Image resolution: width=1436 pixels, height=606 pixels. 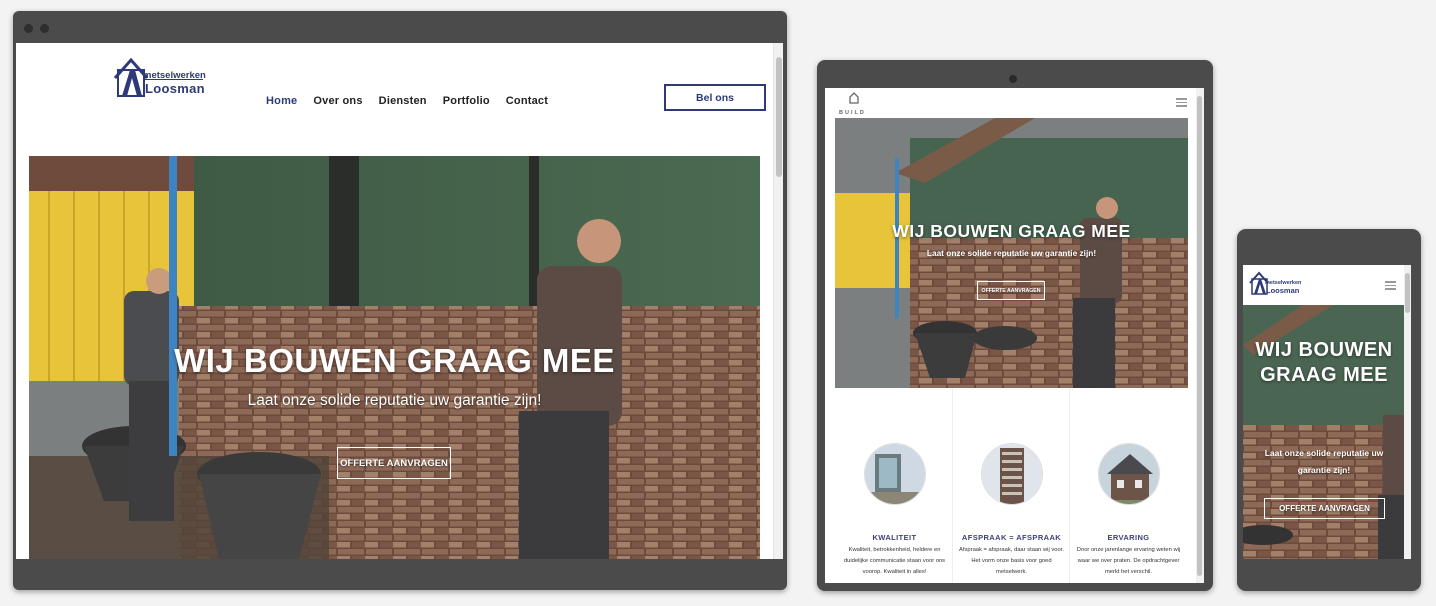 What do you see at coordinates (399, 573) in the screenshot?
I see `desktop-frame-bottom` at bounding box center [399, 573].